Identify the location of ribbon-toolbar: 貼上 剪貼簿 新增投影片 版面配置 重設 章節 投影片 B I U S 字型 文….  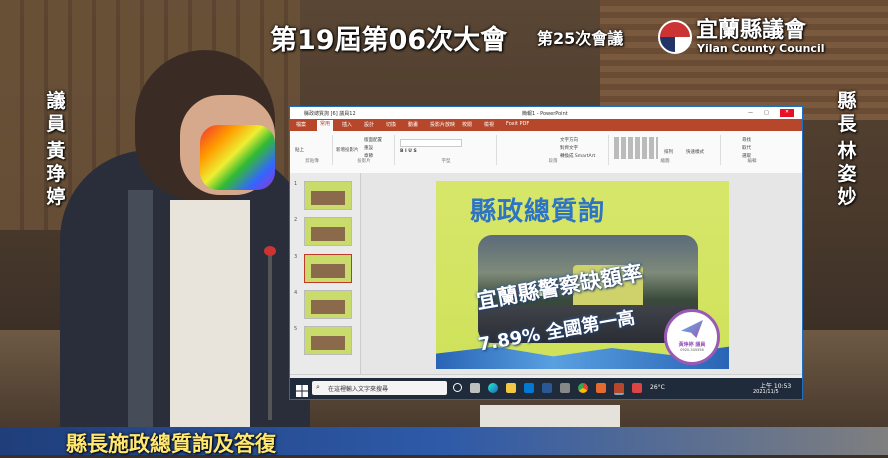
(546, 152).